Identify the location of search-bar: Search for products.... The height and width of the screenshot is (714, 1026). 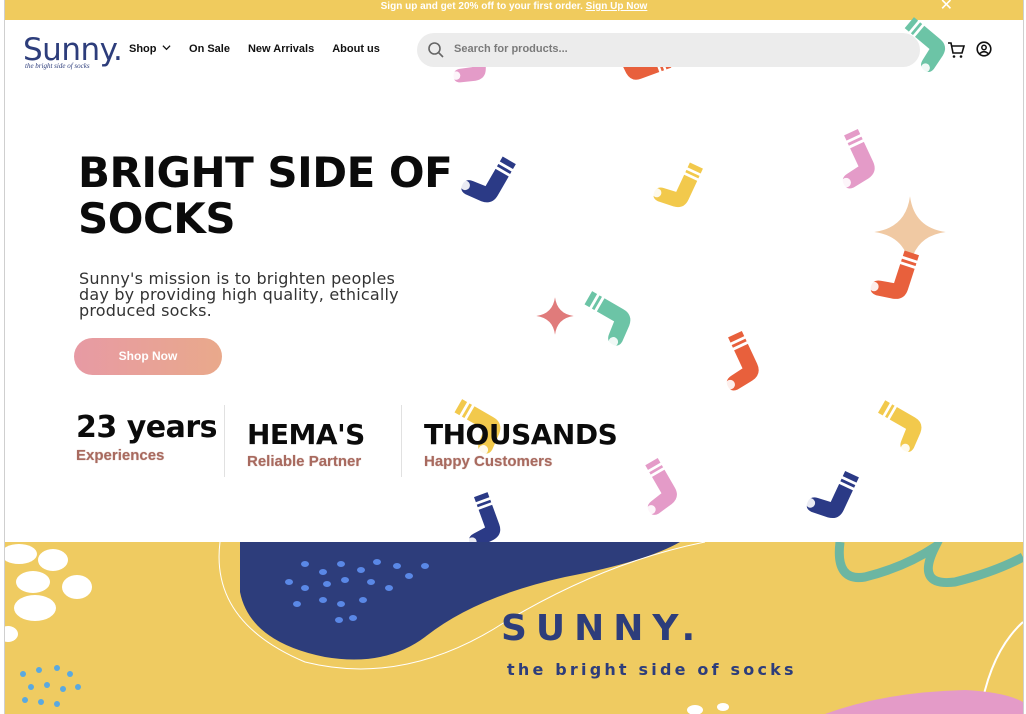
(668, 50).